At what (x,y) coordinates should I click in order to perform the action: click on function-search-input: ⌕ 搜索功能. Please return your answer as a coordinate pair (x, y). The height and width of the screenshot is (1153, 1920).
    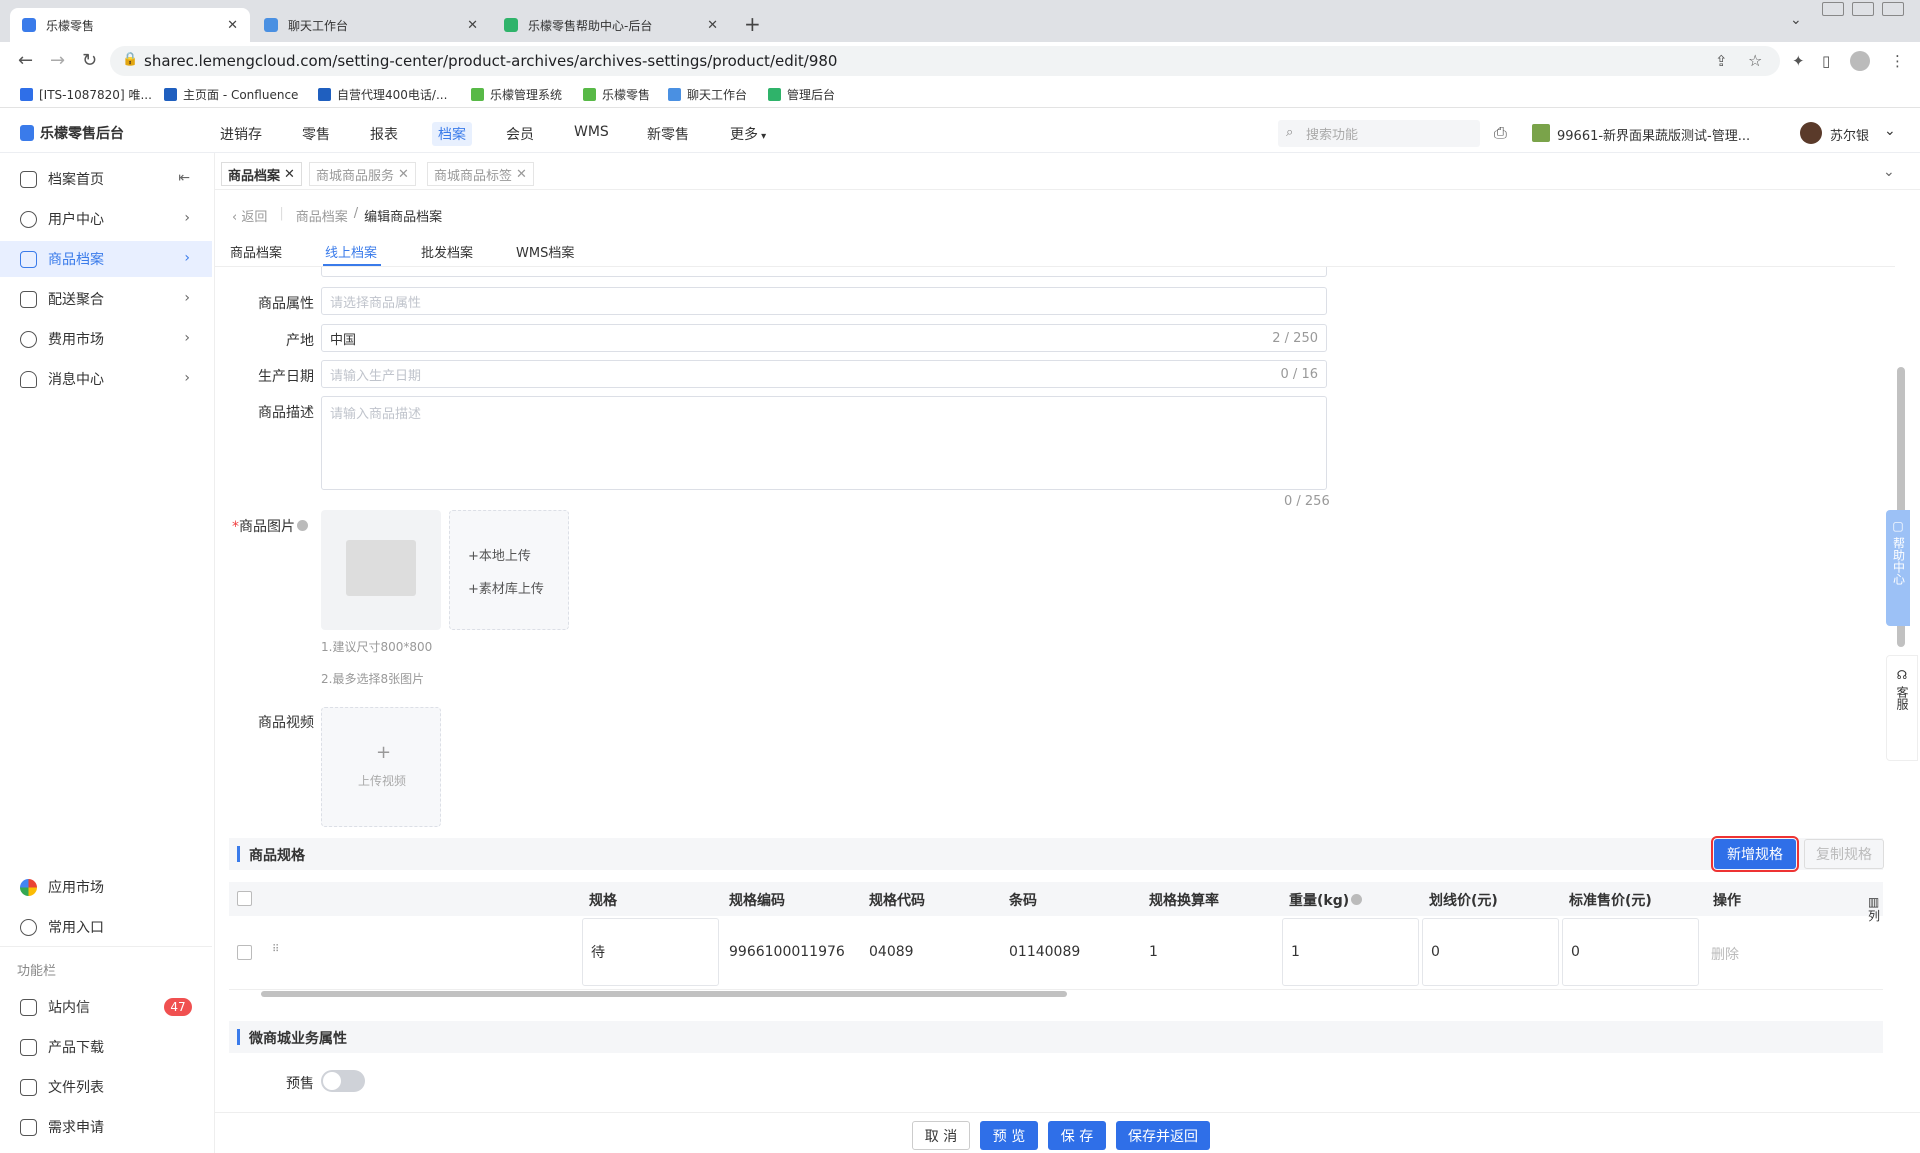
    Looking at the image, I should click on (1379, 133).